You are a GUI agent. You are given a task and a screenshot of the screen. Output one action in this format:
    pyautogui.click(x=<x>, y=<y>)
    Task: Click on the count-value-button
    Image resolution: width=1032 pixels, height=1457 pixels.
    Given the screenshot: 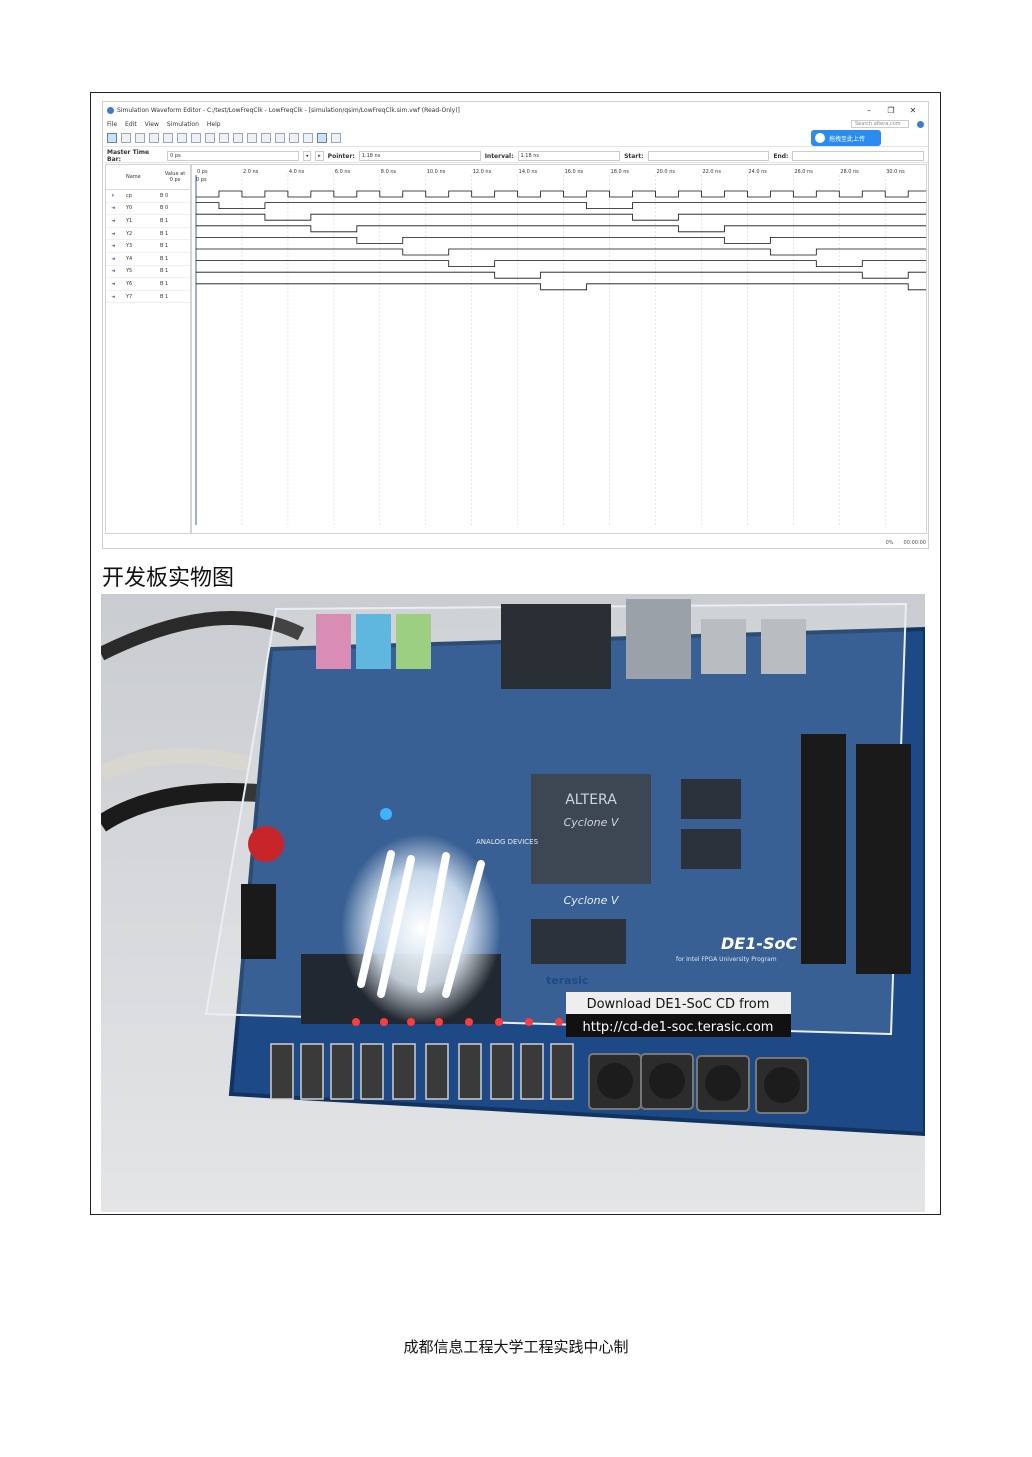 What is the action you would take?
    pyautogui.click(x=252, y=138)
    